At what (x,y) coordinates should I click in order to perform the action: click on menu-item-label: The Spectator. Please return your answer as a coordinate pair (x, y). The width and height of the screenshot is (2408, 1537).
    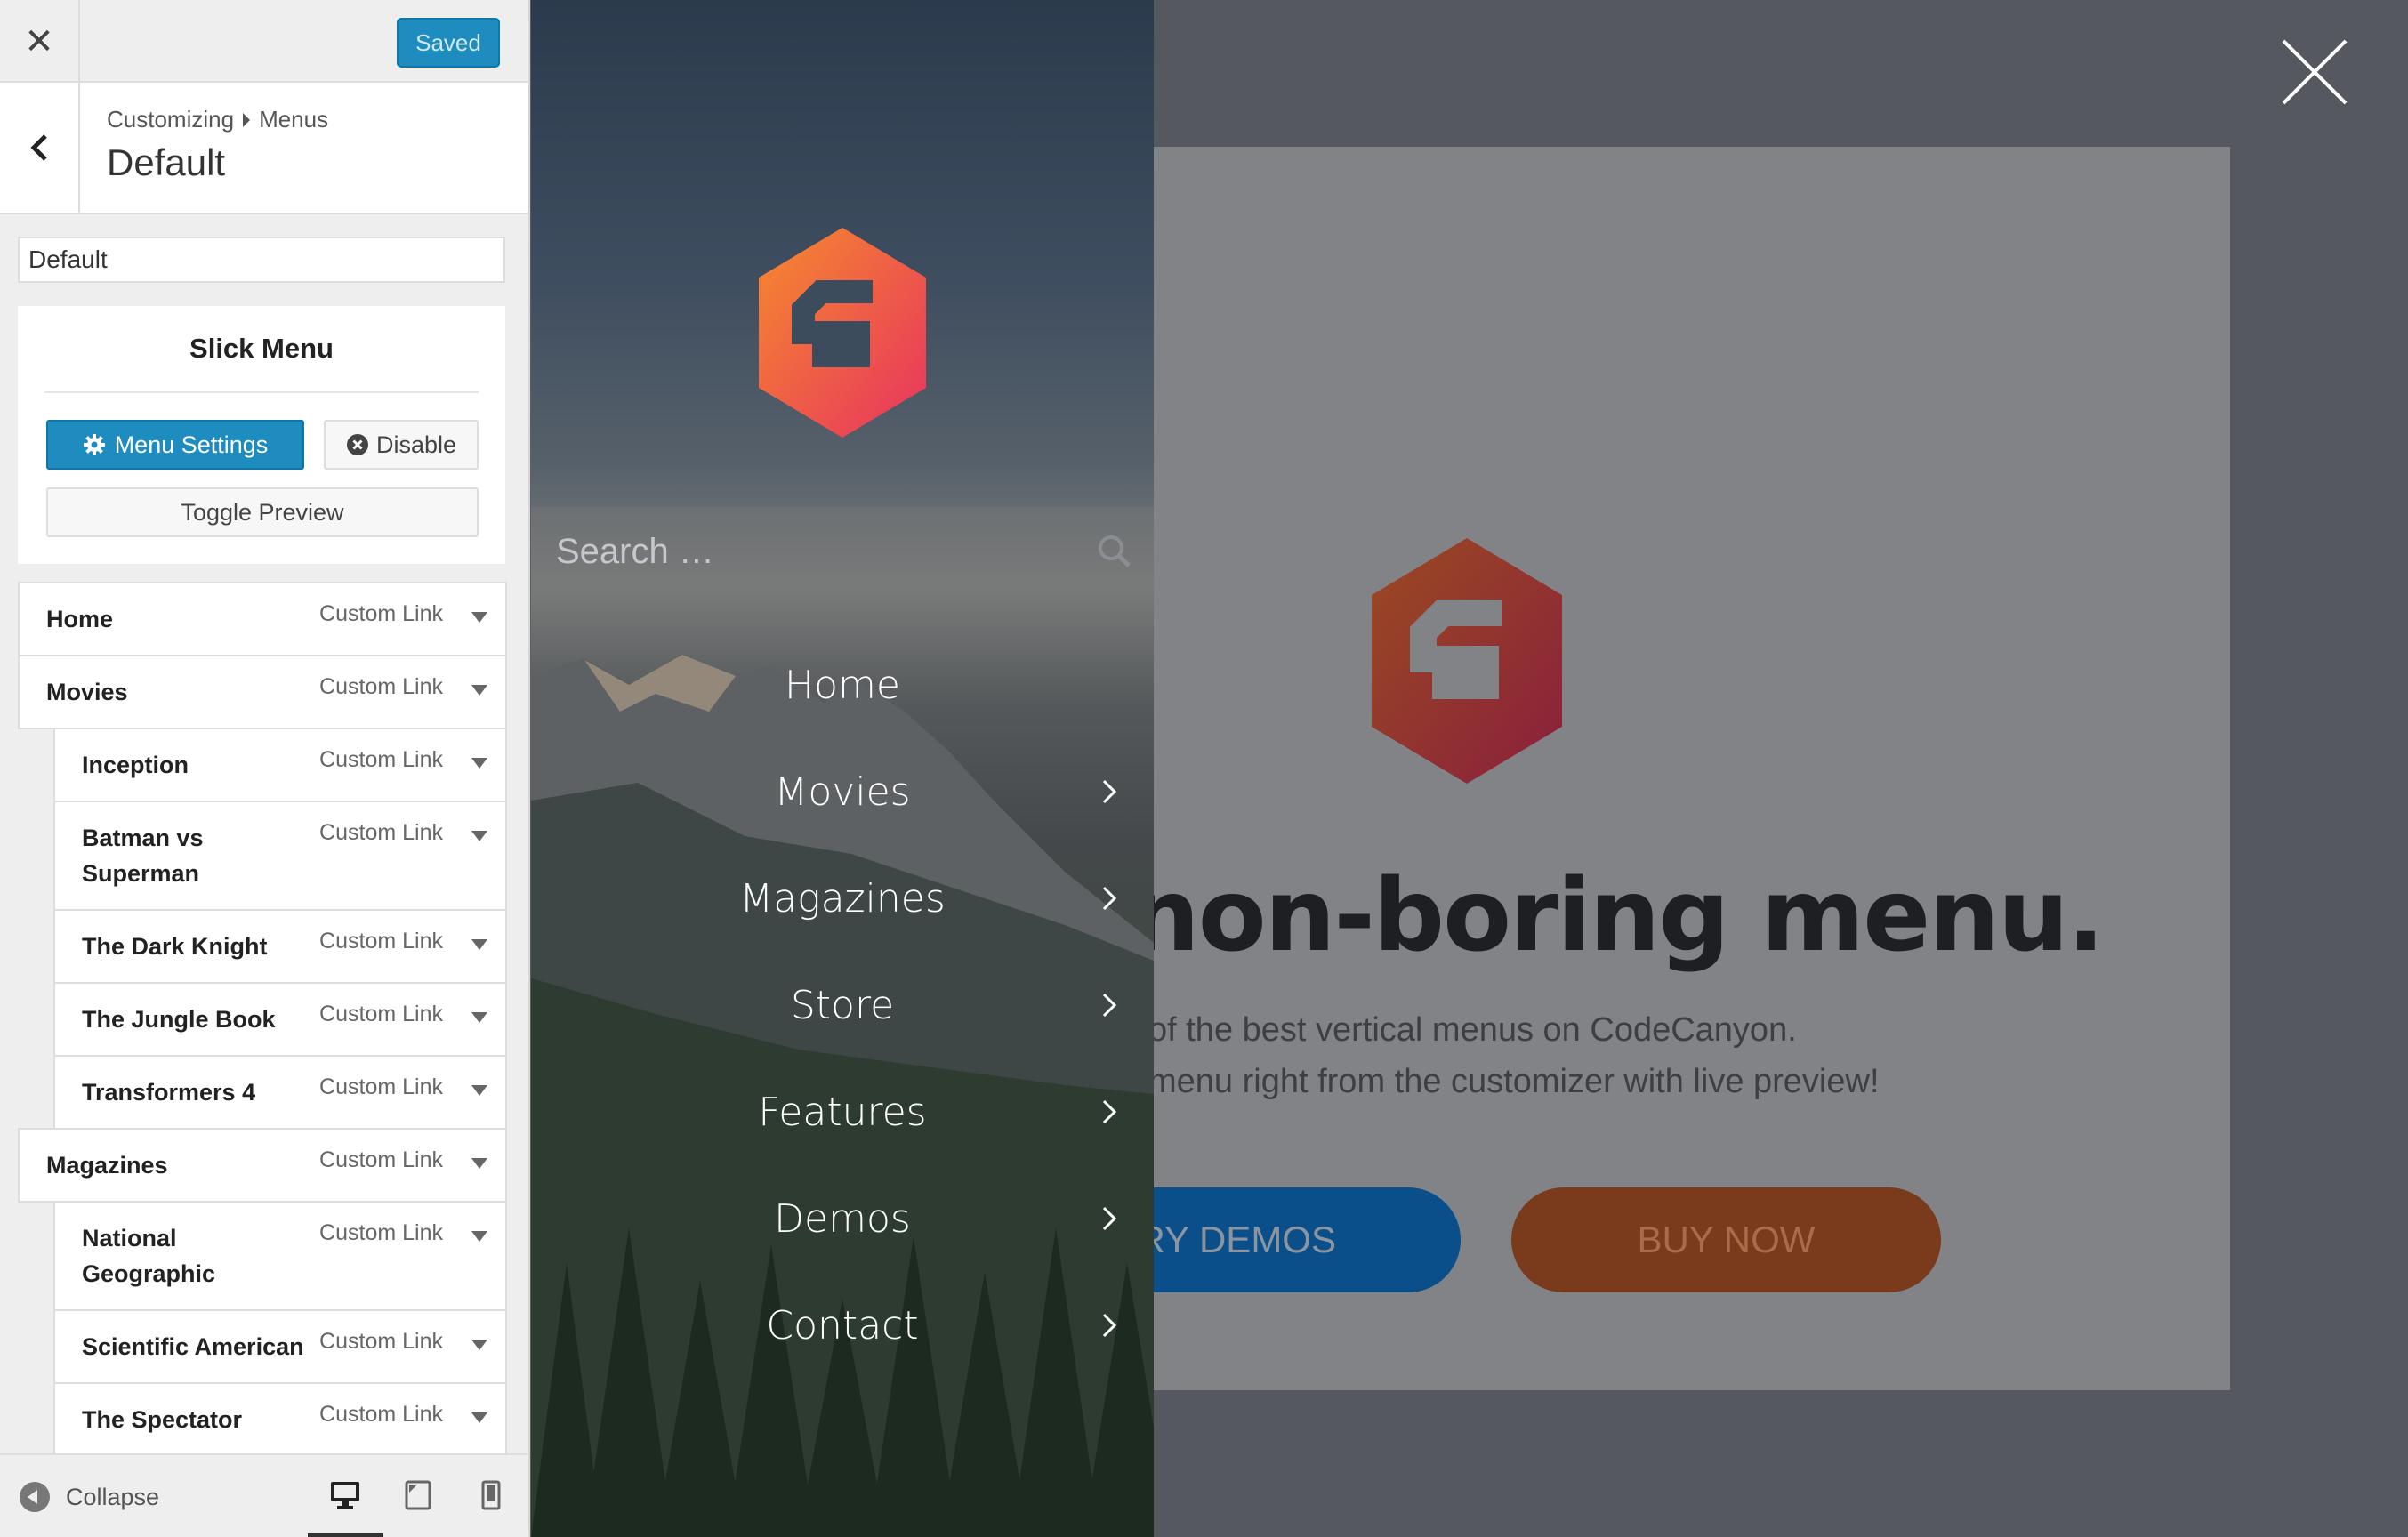
    Looking at the image, I should click on (162, 1419).